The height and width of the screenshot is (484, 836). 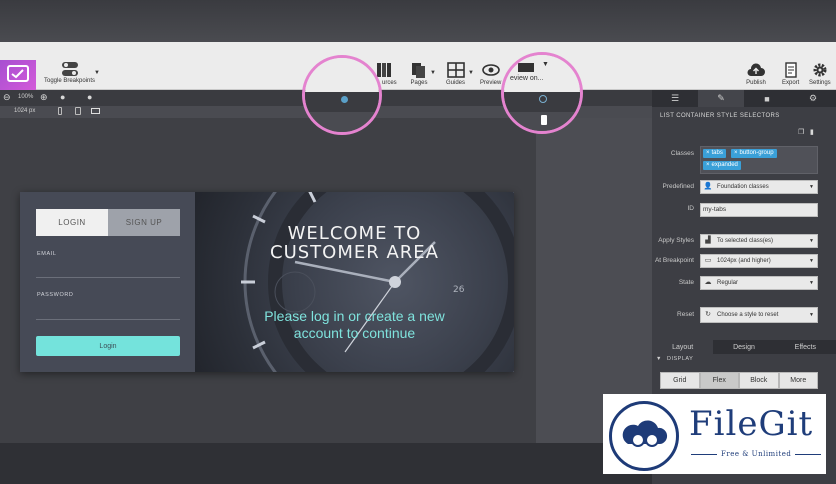 What do you see at coordinates (759, 241) in the screenshot?
I see `apply-styles-select: ▟ To selected class(es) ▼` at bounding box center [759, 241].